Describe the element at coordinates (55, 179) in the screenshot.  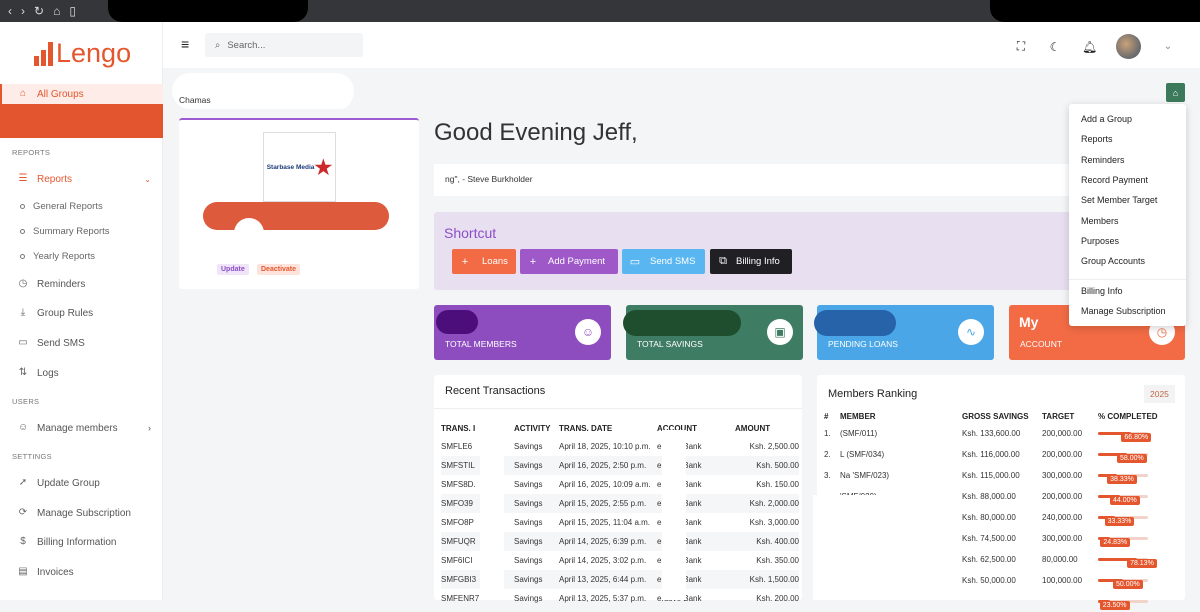
I see `sidebar-item-label: Reports` at that location.